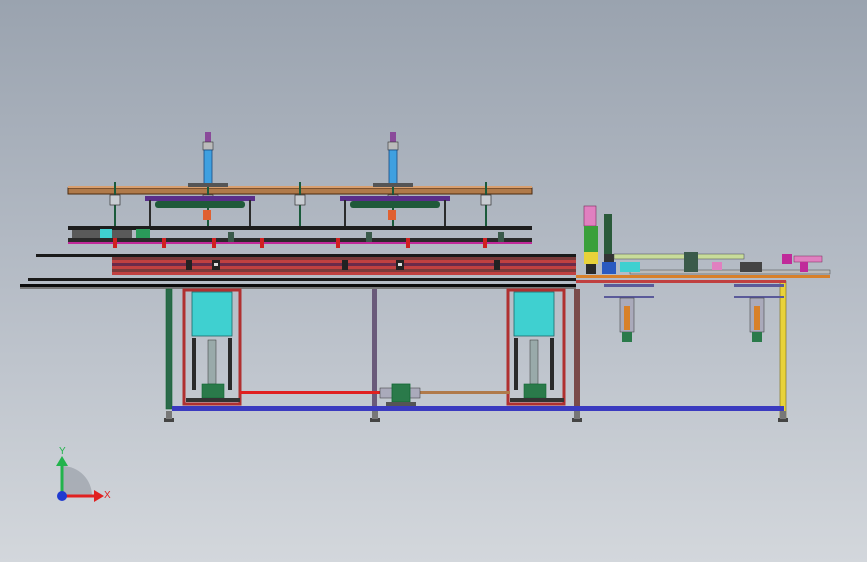  What do you see at coordinates (83, 474) in the screenshot?
I see `coordinate-triad: Y X` at bounding box center [83, 474].